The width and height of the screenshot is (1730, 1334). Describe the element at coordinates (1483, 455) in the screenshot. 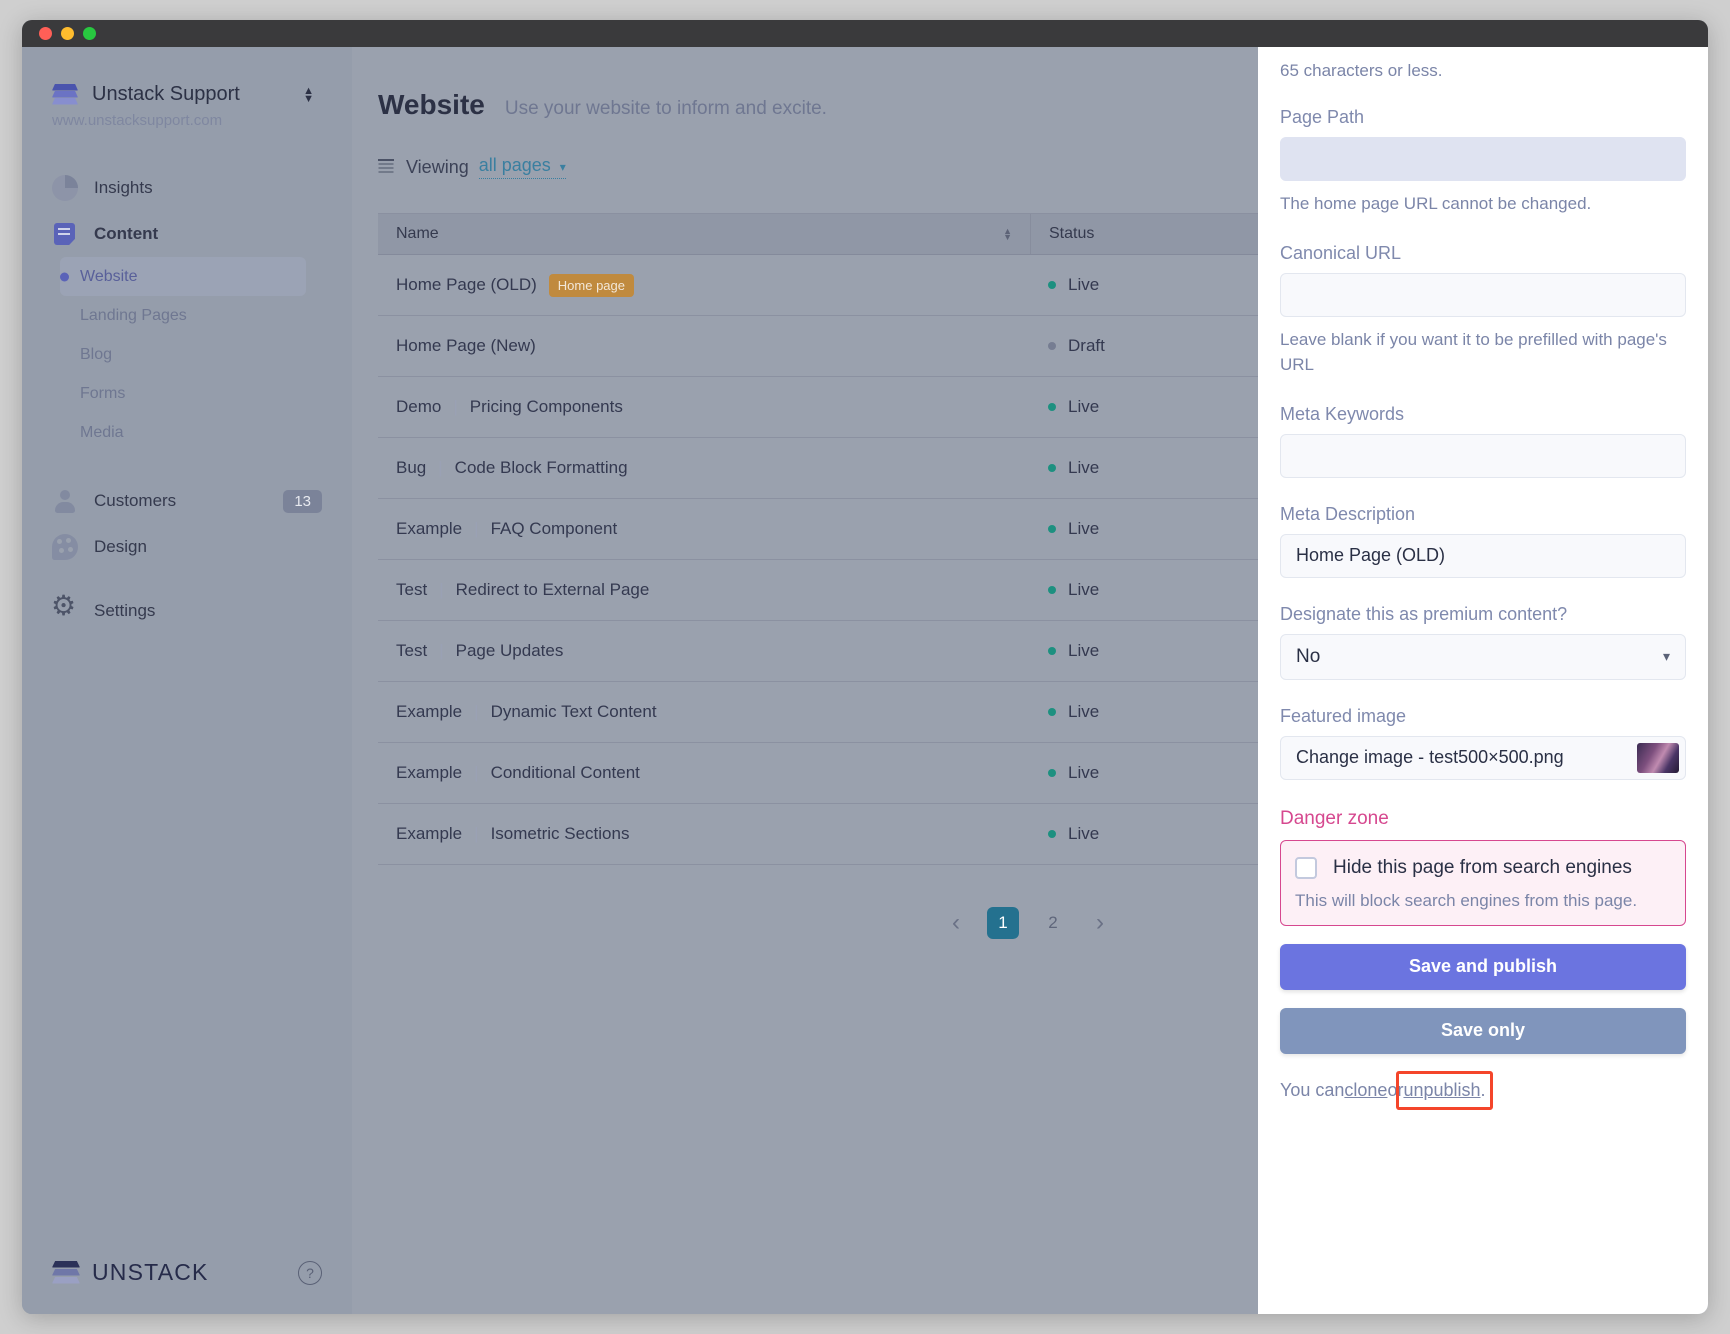

I see `meta-keywords-input` at that location.